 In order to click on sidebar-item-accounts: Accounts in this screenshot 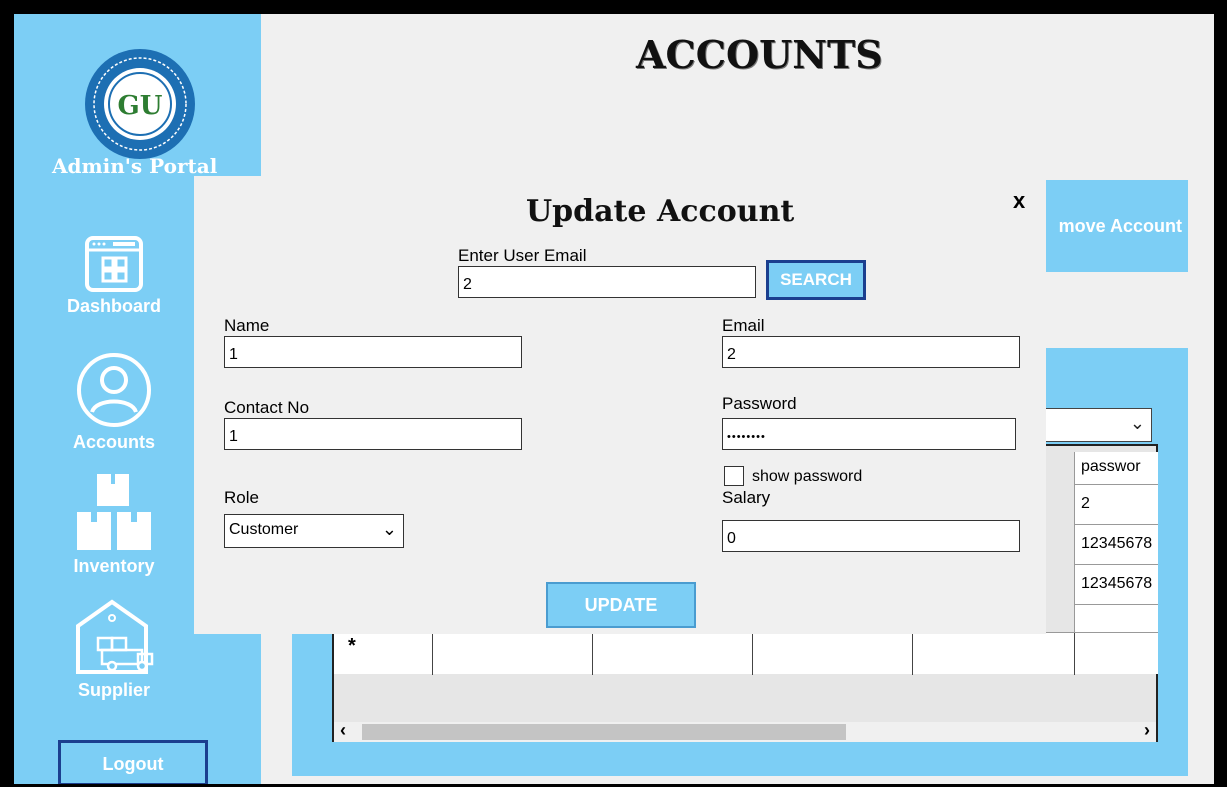, I will do `click(114, 402)`.